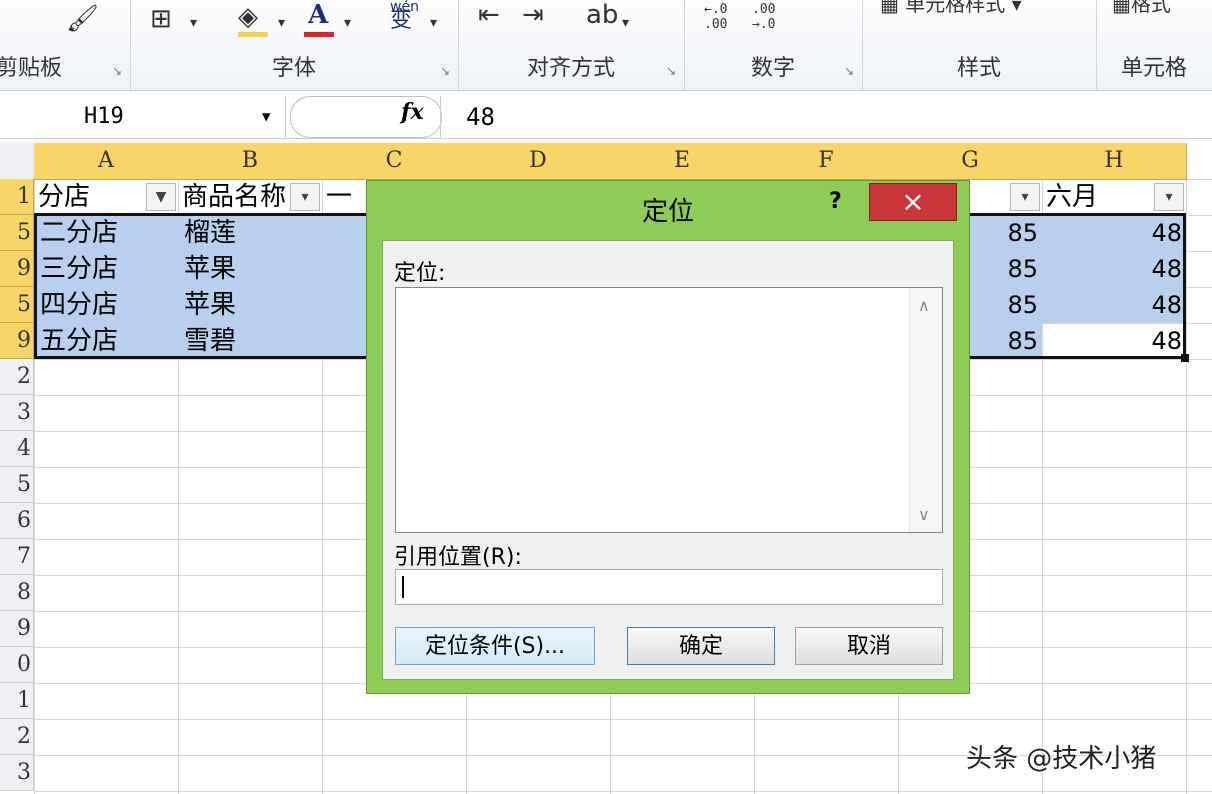 The height and width of the screenshot is (794, 1212). I want to click on filter-active-icon: ▼, so click(161, 197).